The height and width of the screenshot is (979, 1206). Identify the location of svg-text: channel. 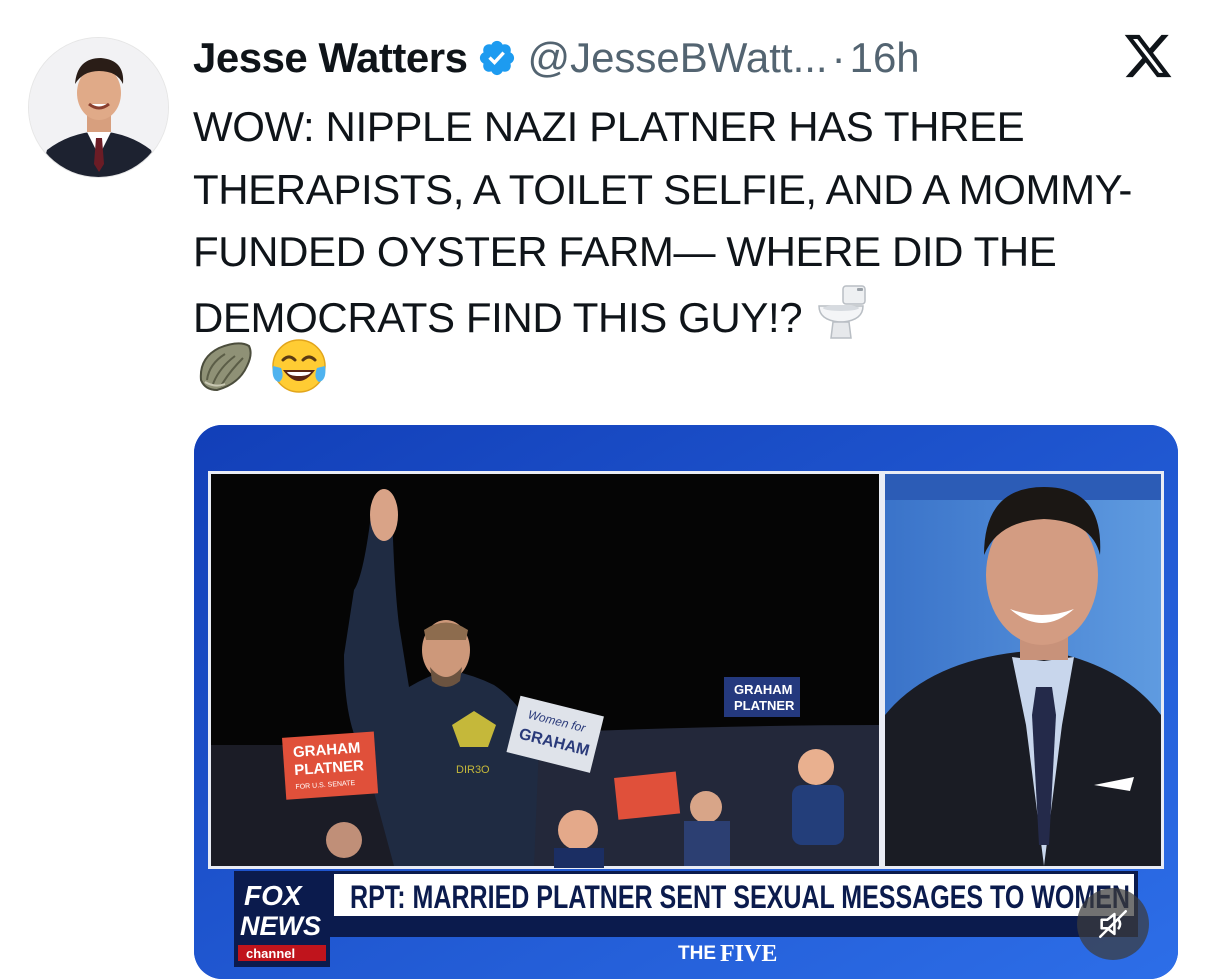
(270, 953).